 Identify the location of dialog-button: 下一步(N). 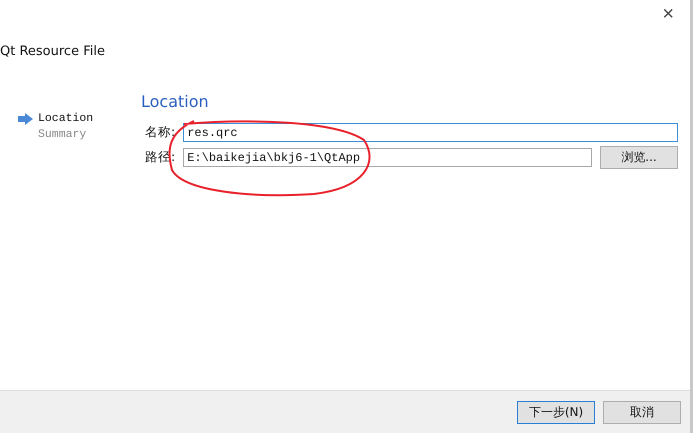
(556, 412).